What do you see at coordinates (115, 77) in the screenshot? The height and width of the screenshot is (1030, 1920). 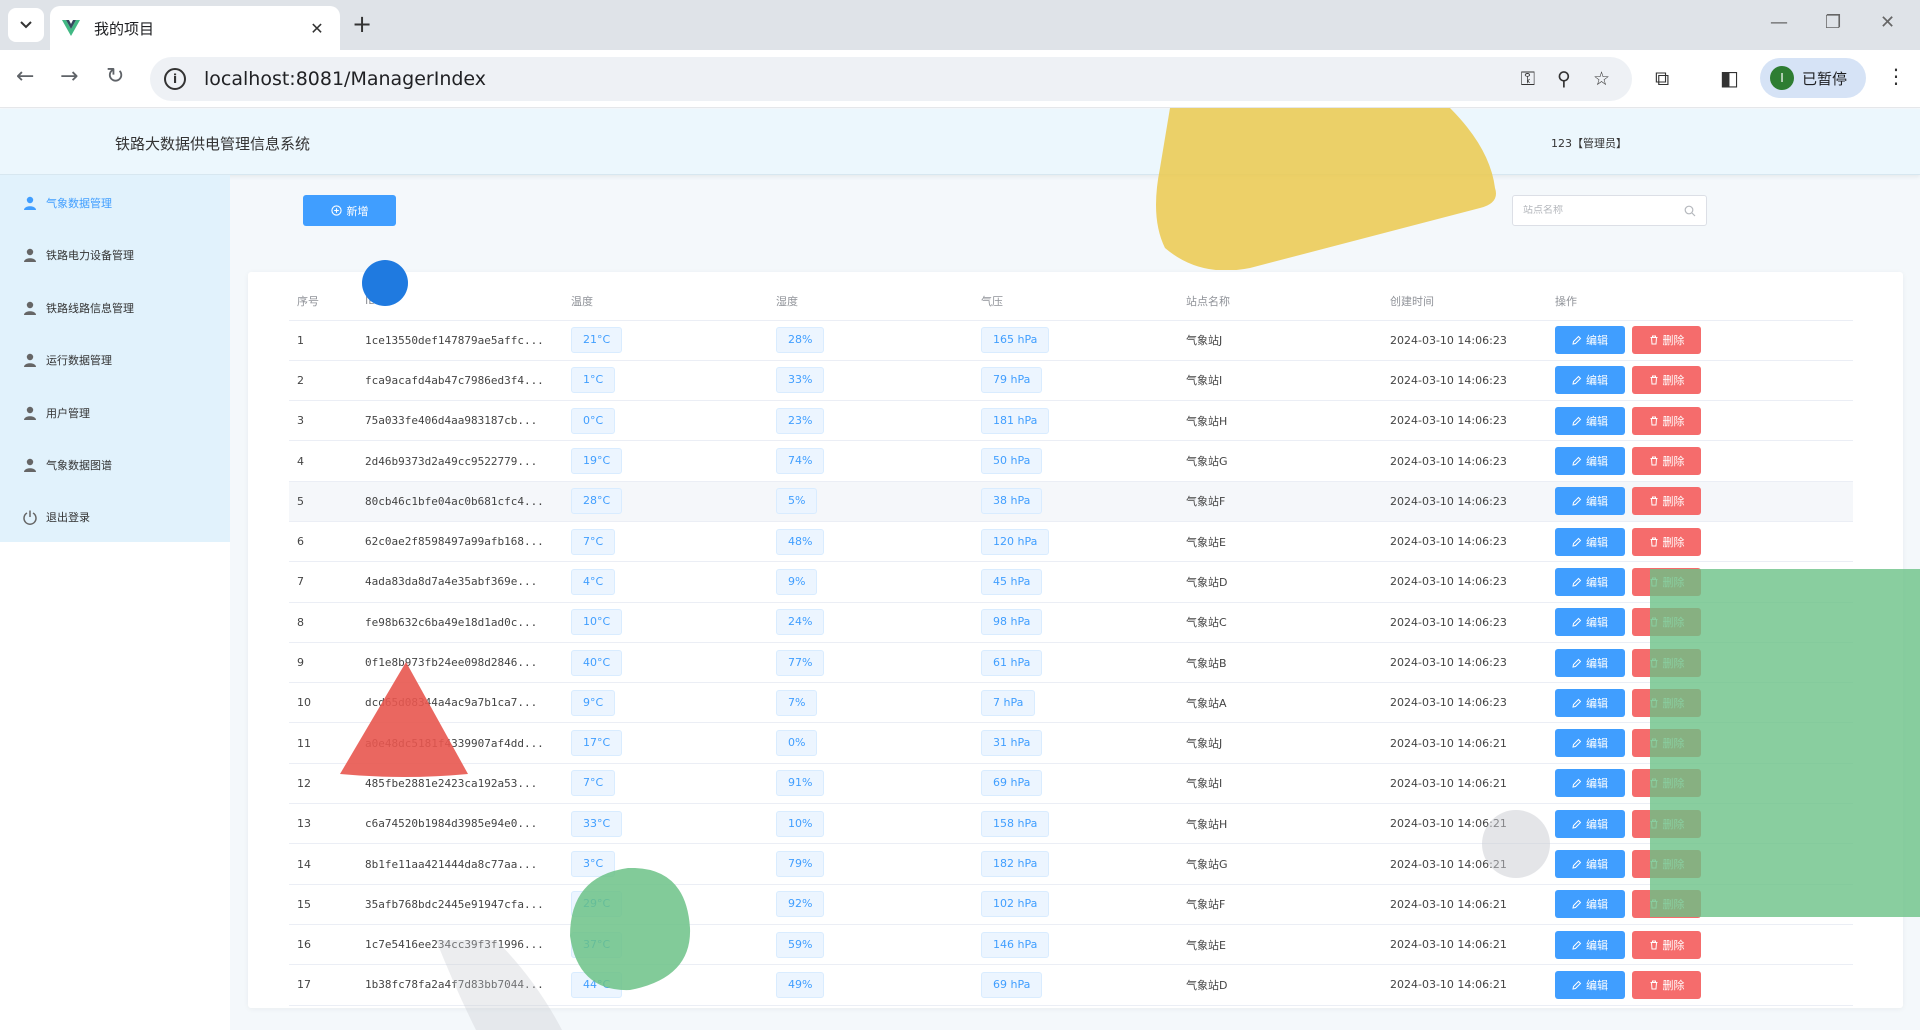 I see `reload-icon: ↻` at bounding box center [115, 77].